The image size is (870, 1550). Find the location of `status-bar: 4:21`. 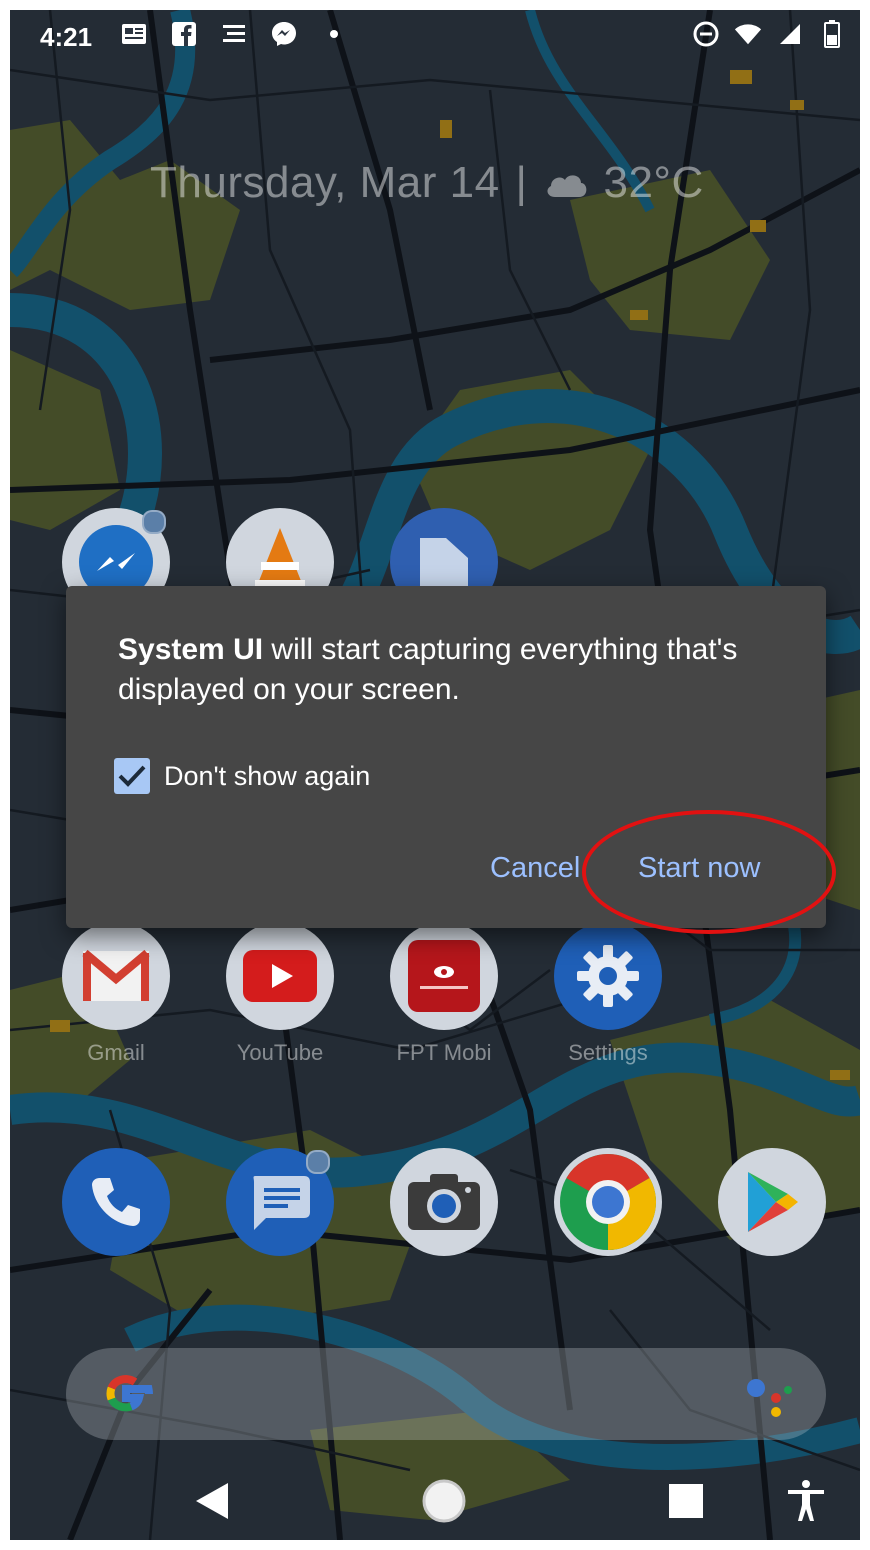

status-bar: 4:21 is located at coordinates (435, 36).